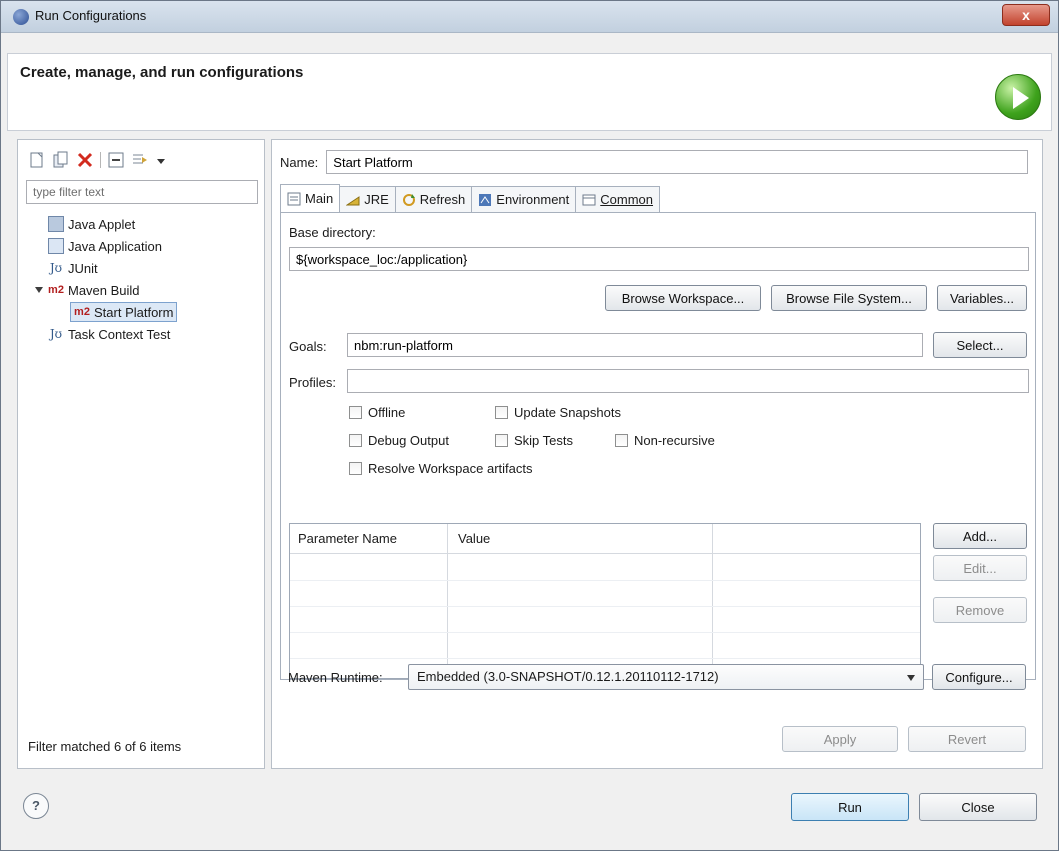 The image size is (1059, 851). Describe the element at coordinates (56, 224) in the screenshot. I see `java-applet-icon` at that location.